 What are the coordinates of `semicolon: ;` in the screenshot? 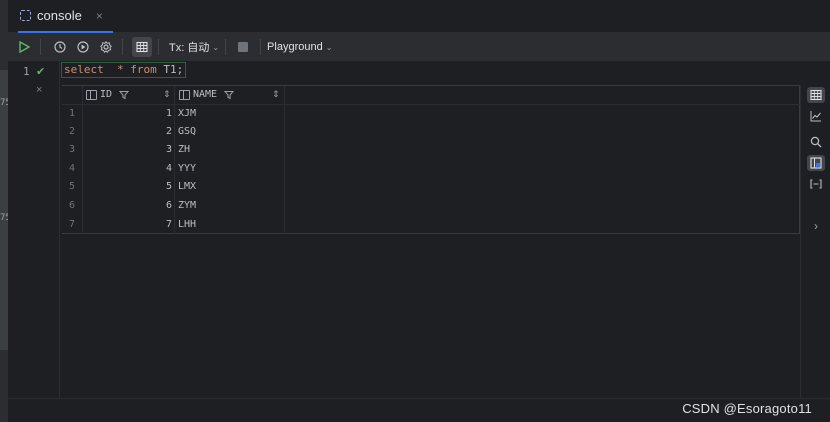 It's located at (180, 69).